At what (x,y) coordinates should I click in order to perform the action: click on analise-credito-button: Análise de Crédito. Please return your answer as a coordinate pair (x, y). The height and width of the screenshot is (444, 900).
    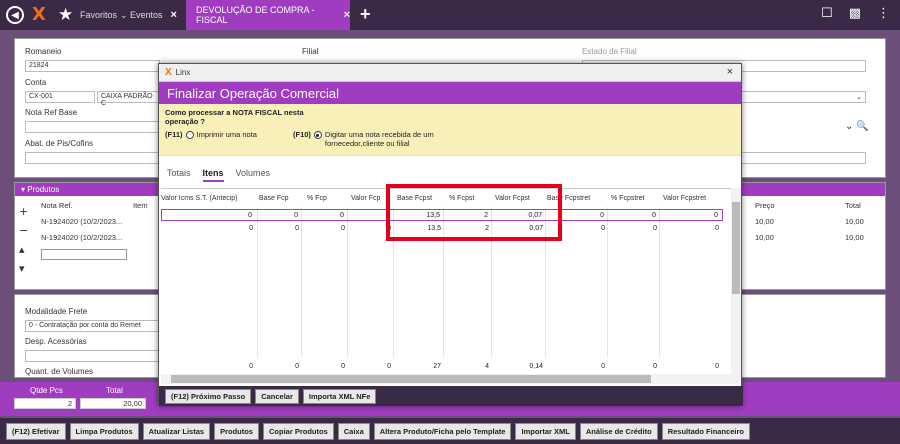
    Looking at the image, I should click on (618, 431).